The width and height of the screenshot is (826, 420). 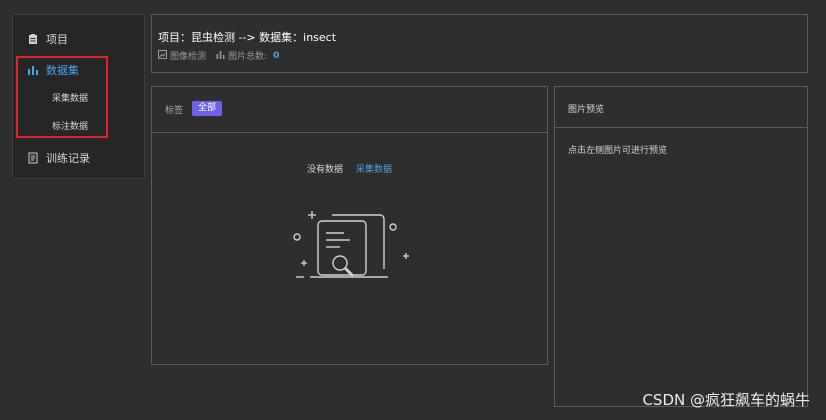 What do you see at coordinates (188, 57) in the screenshot?
I see `detection-type-label: 图像检测` at bounding box center [188, 57].